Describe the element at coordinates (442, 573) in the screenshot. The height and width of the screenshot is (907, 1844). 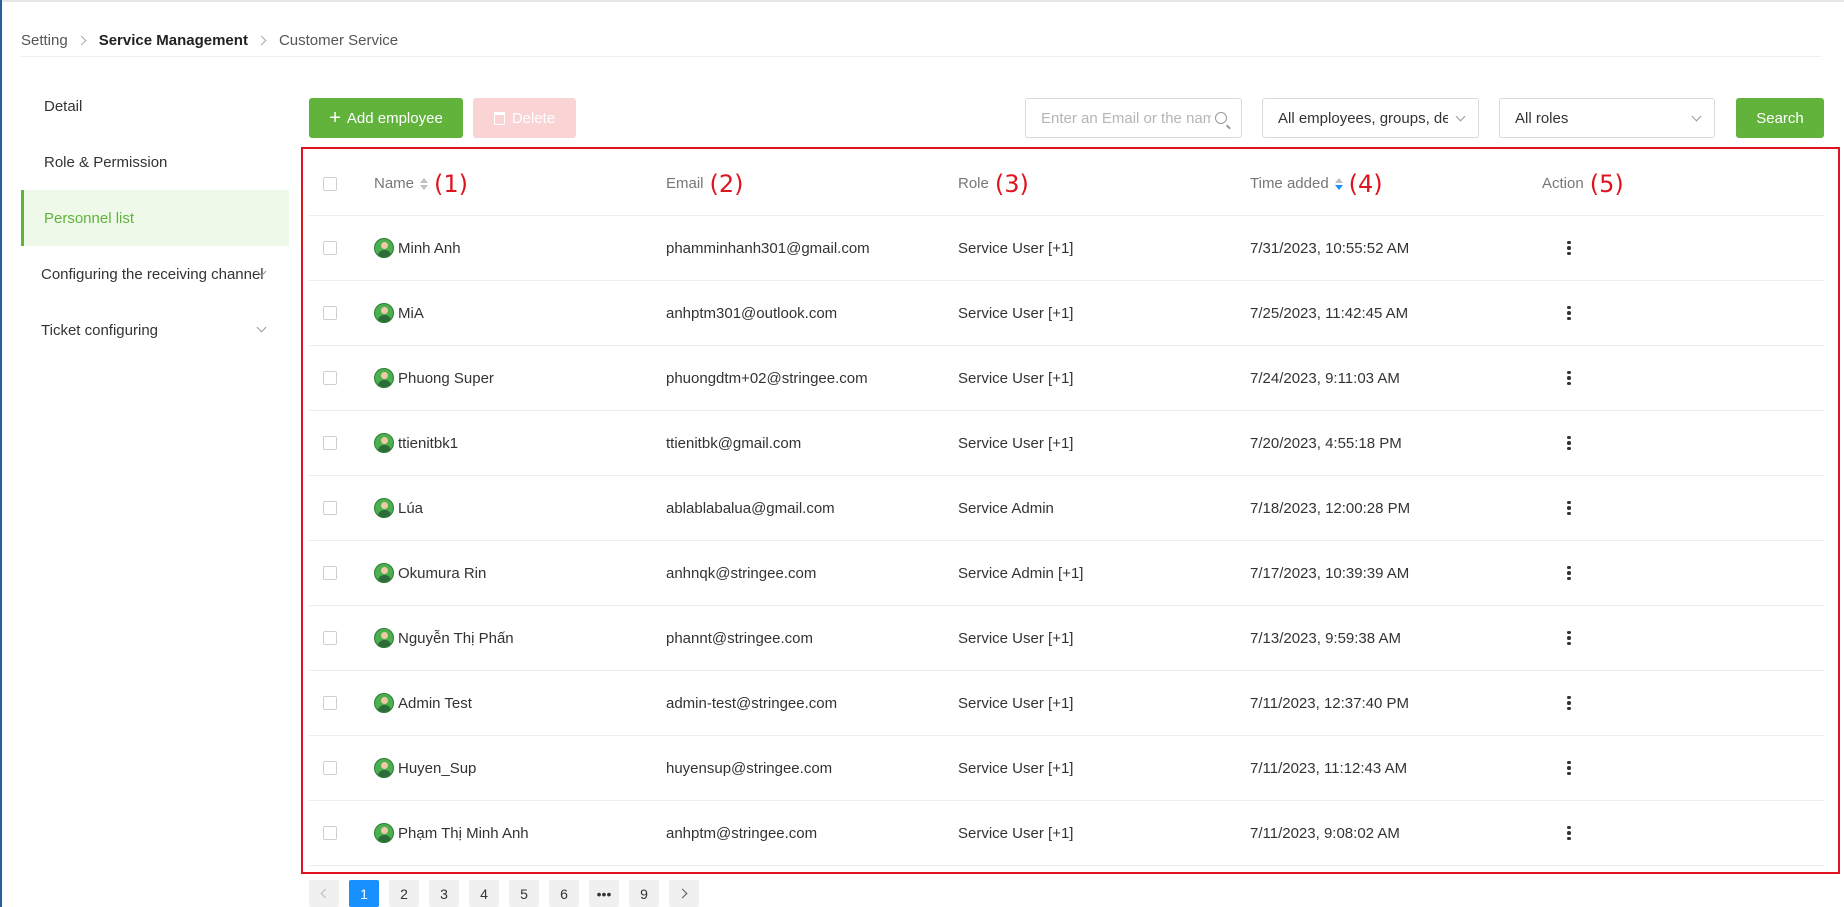
I see `employee-name: Okumura Rin` at that location.